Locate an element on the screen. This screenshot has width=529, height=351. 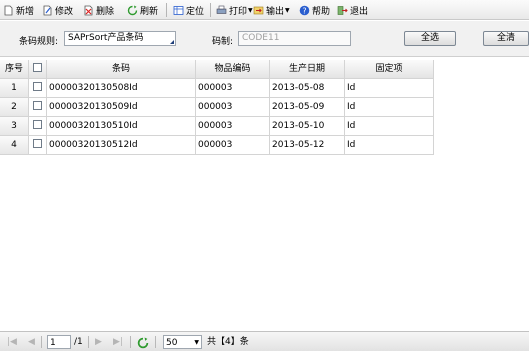
code-label: 码制: is located at coordinates (223, 42).